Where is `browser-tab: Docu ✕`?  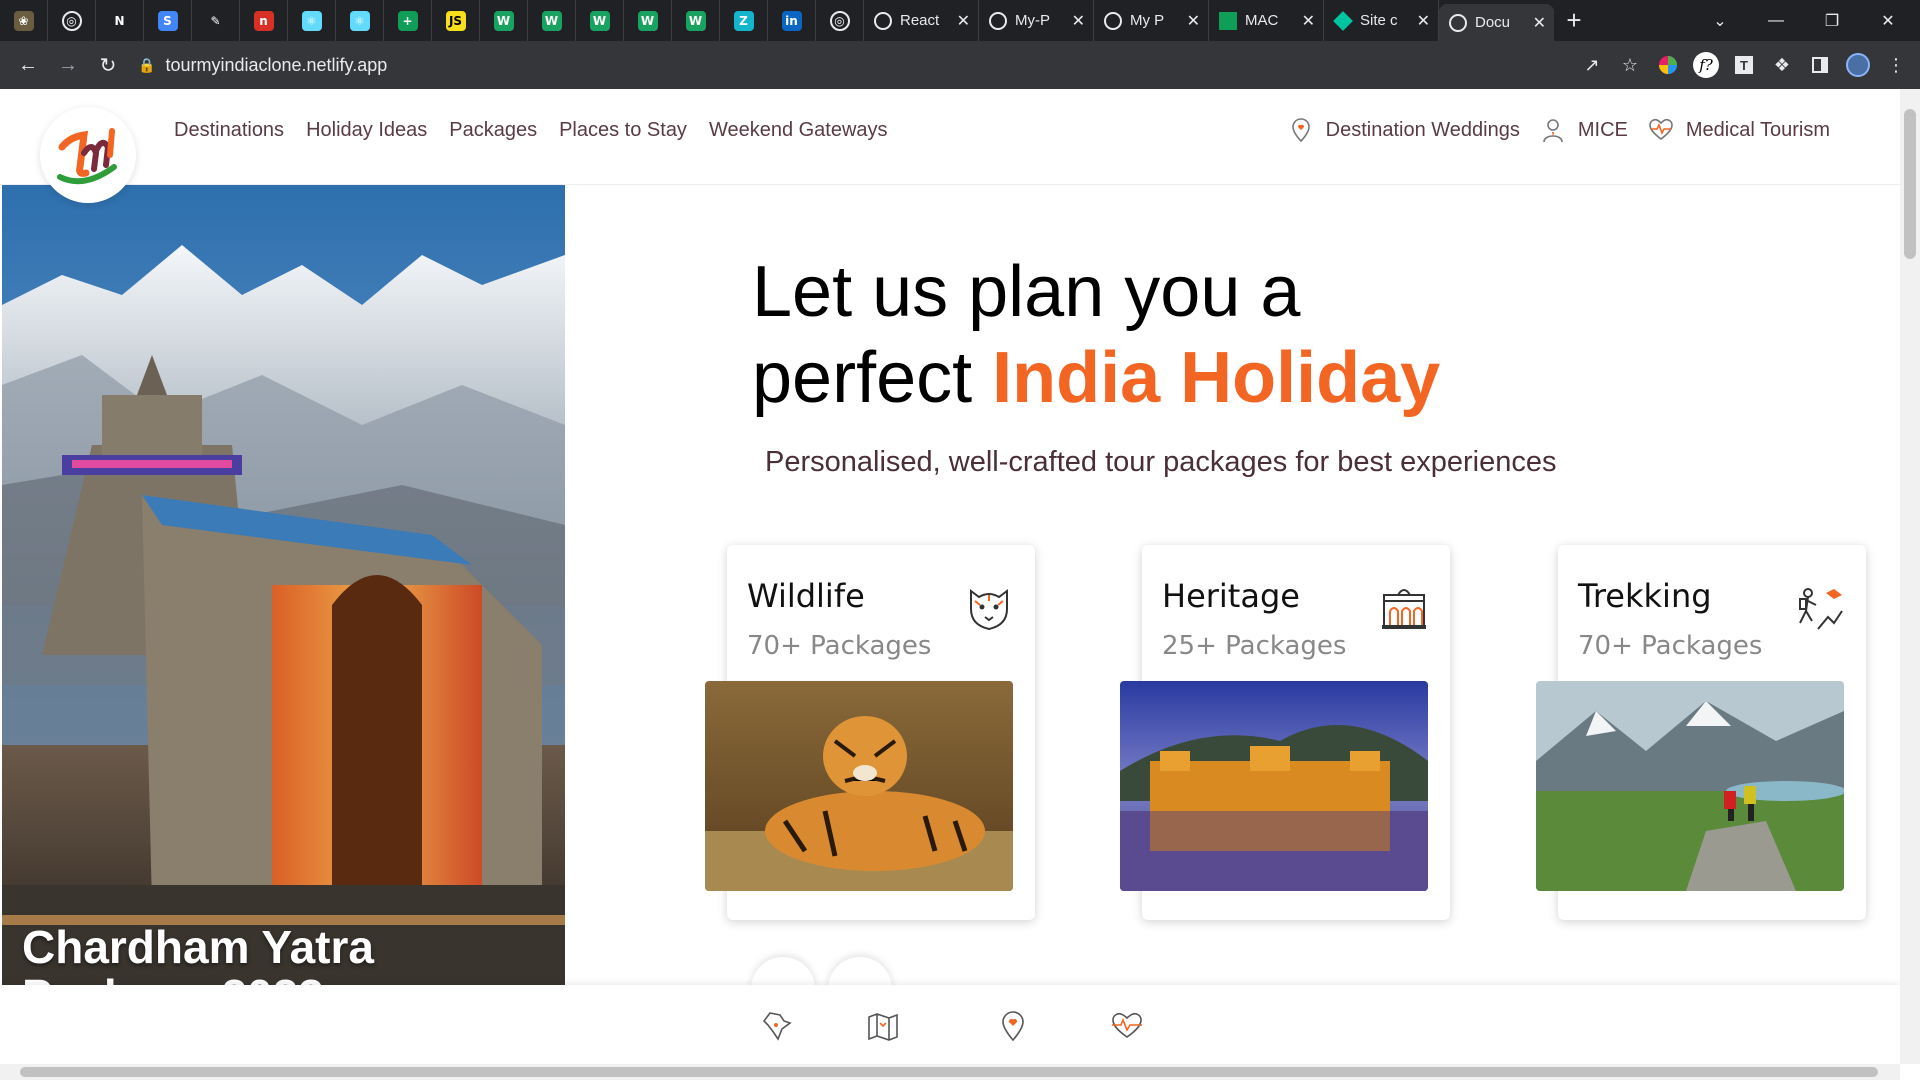
browser-tab: Docu ✕ is located at coordinates (1496, 22).